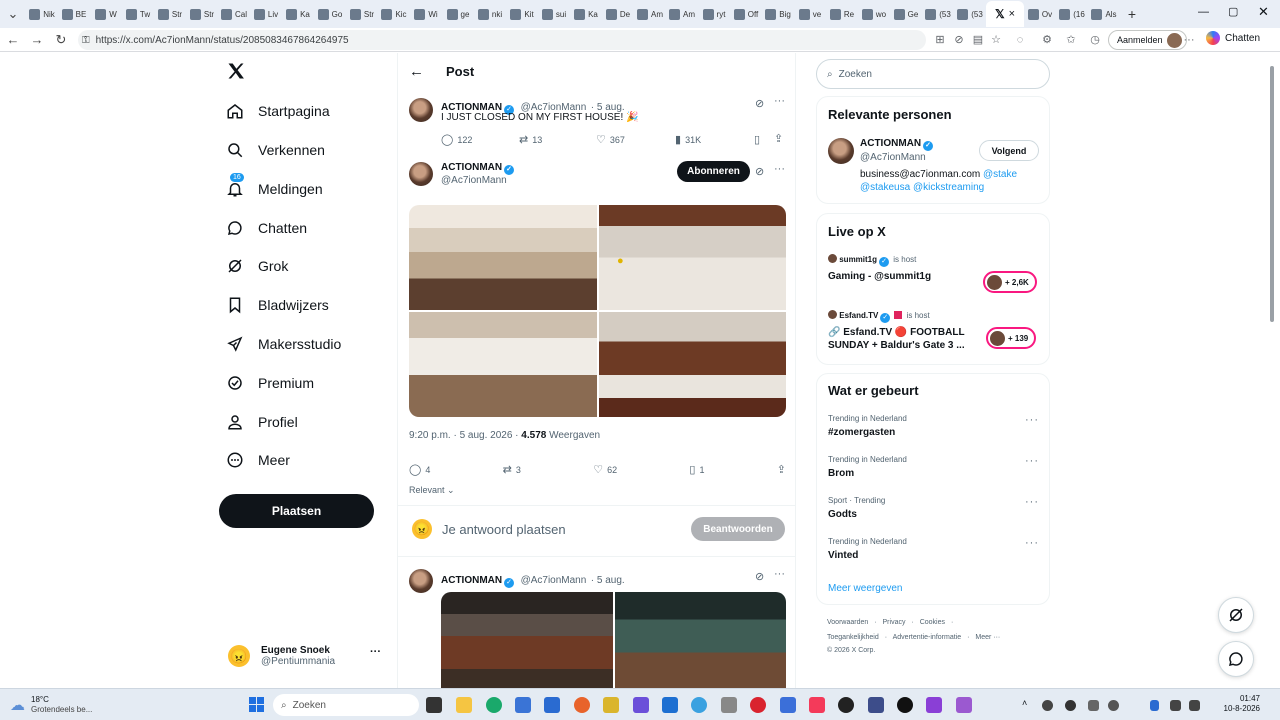 This screenshot has width=1280, height=720. I want to click on browser-tab: Tw, so click(138, 14).